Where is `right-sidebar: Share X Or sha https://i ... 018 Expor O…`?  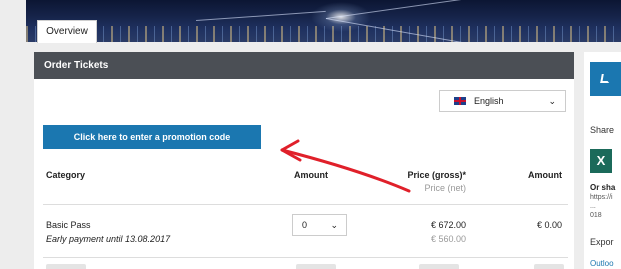 right-sidebar: Share X Or sha https://i ... 018 Expor O… is located at coordinates (602, 160).